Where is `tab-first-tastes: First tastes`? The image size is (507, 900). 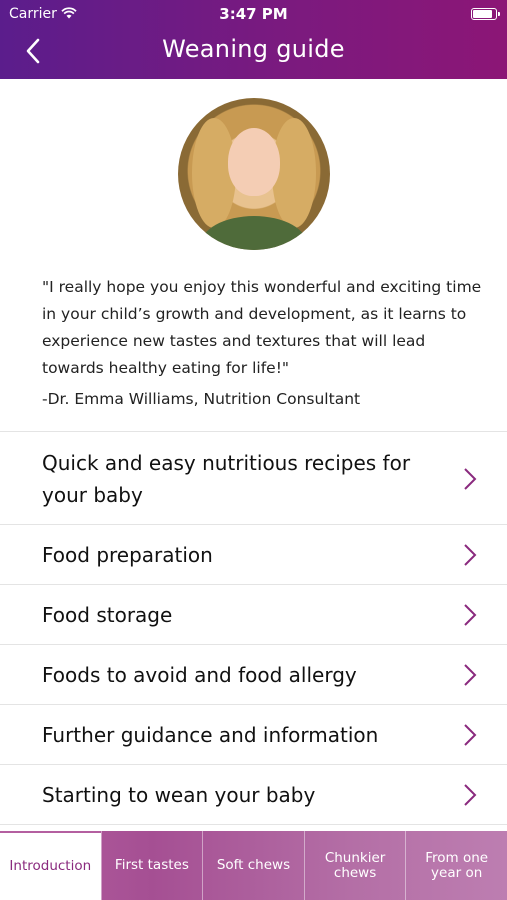 tab-first-tastes: First tastes is located at coordinates (151, 865).